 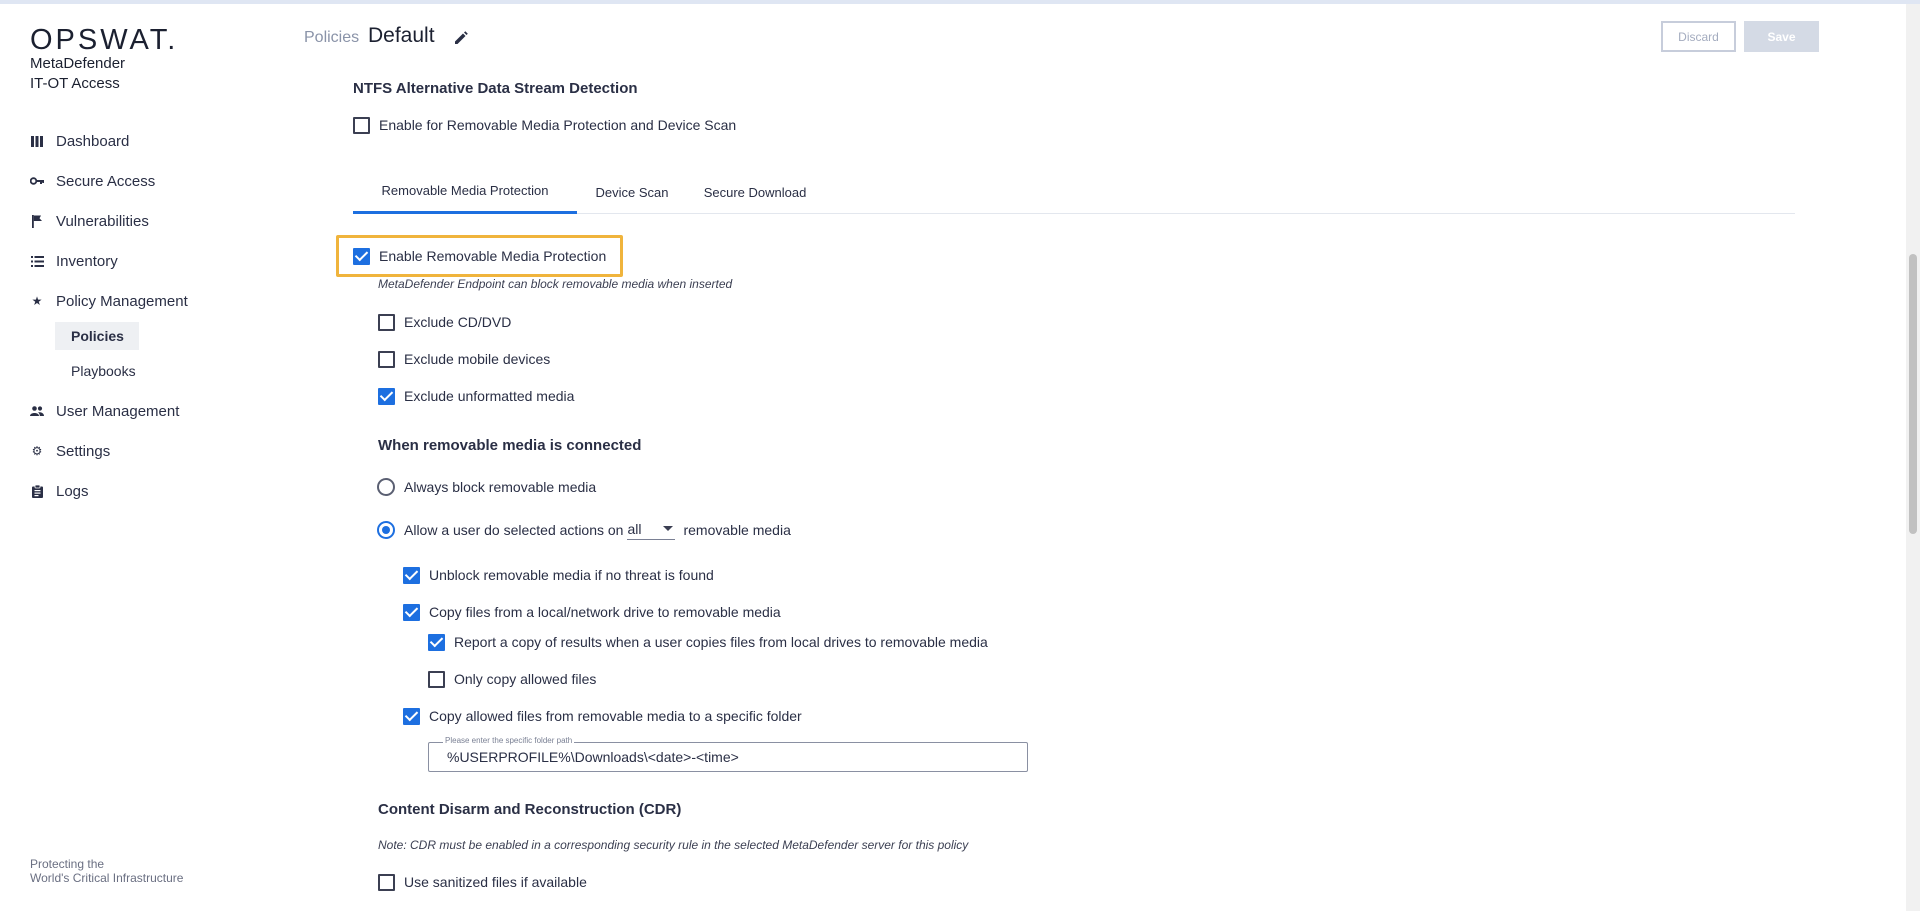 What do you see at coordinates (458, 322) in the screenshot?
I see `exclude-cd-label: Exclude CD/DVD` at bounding box center [458, 322].